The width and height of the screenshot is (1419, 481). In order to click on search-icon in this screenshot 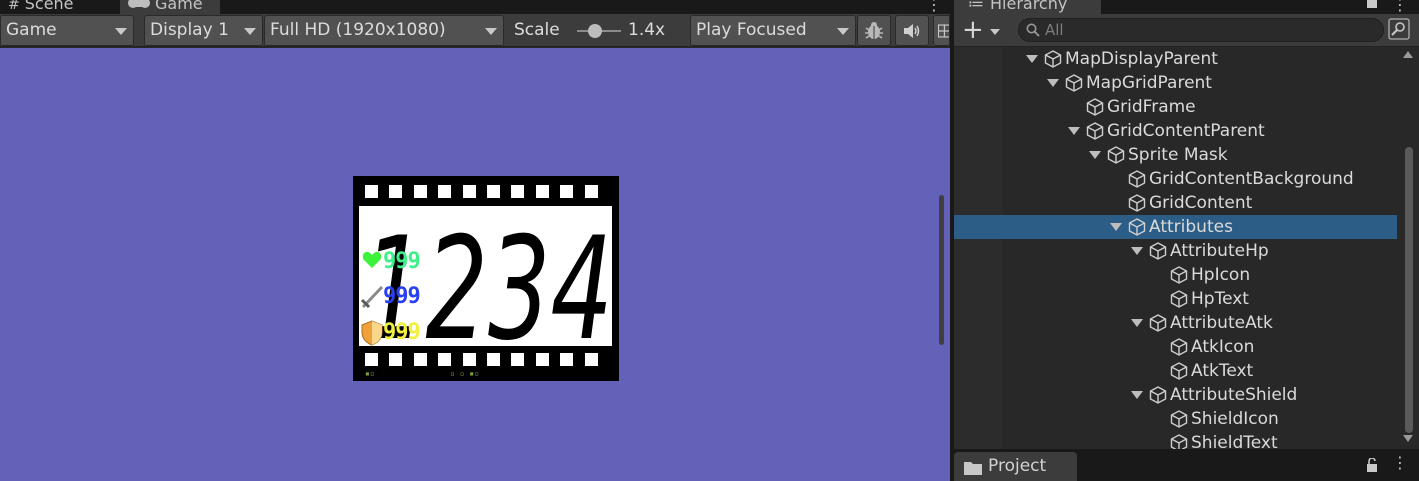, I will do `click(1033, 30)`.